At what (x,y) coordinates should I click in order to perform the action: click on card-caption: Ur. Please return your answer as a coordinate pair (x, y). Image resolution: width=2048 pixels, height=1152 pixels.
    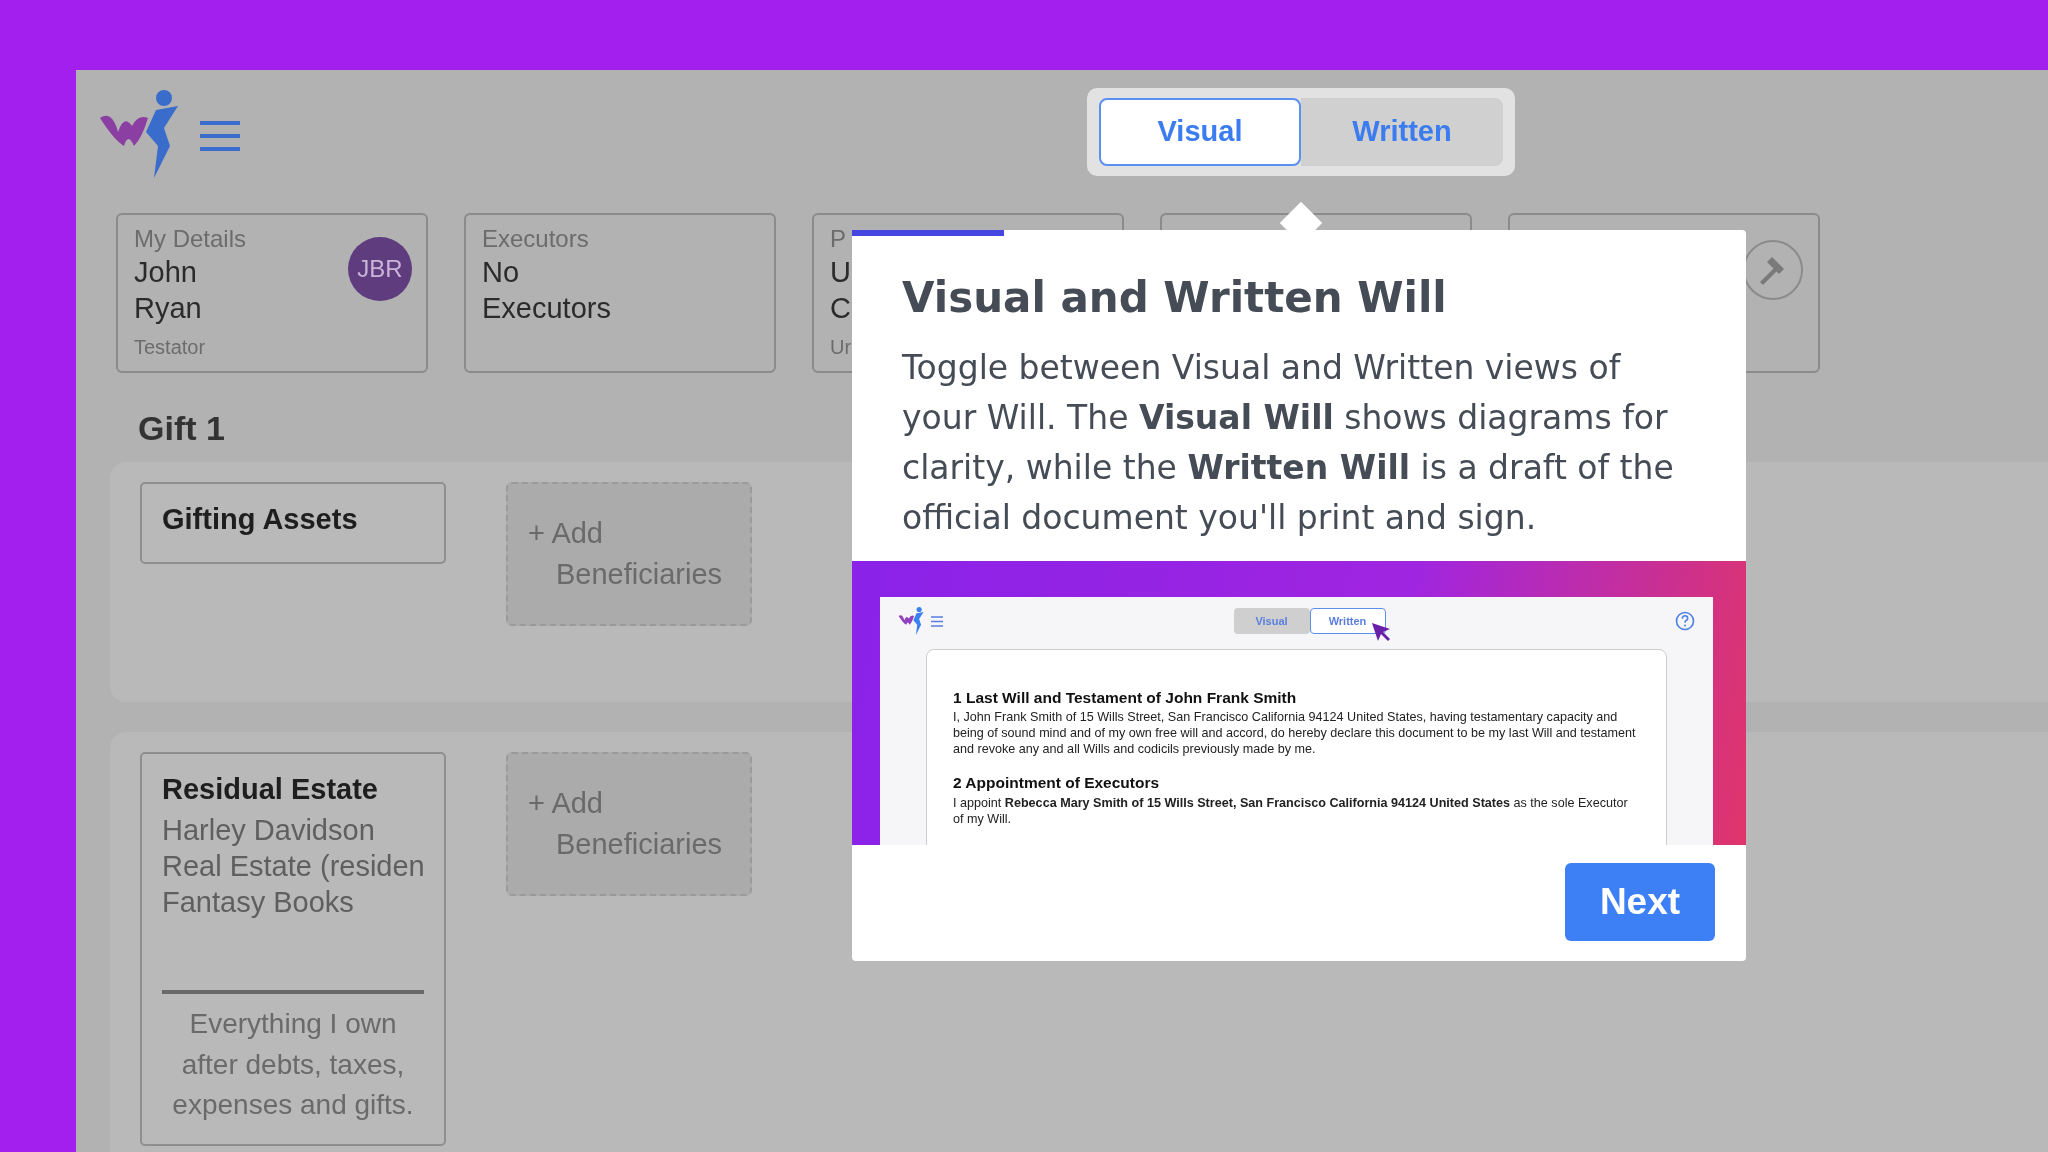
    Looking at the image, I should click on (841, 348).